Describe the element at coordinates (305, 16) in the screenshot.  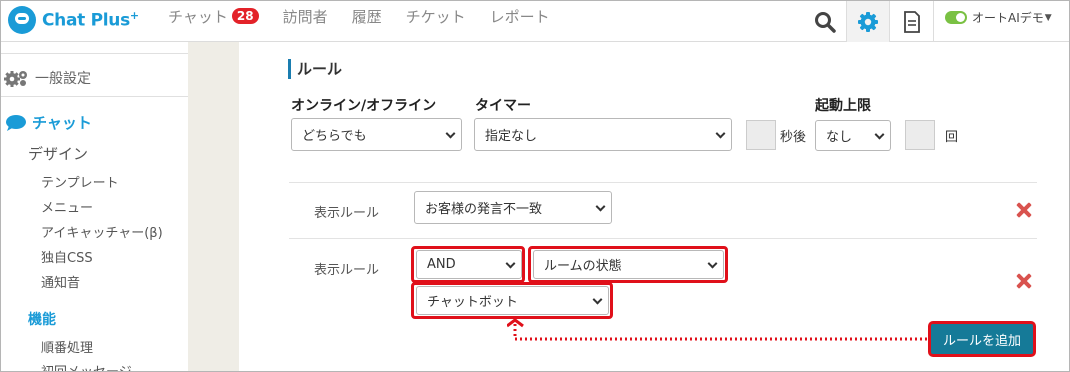
I see `nav-visitors: 訪問者` at that location.